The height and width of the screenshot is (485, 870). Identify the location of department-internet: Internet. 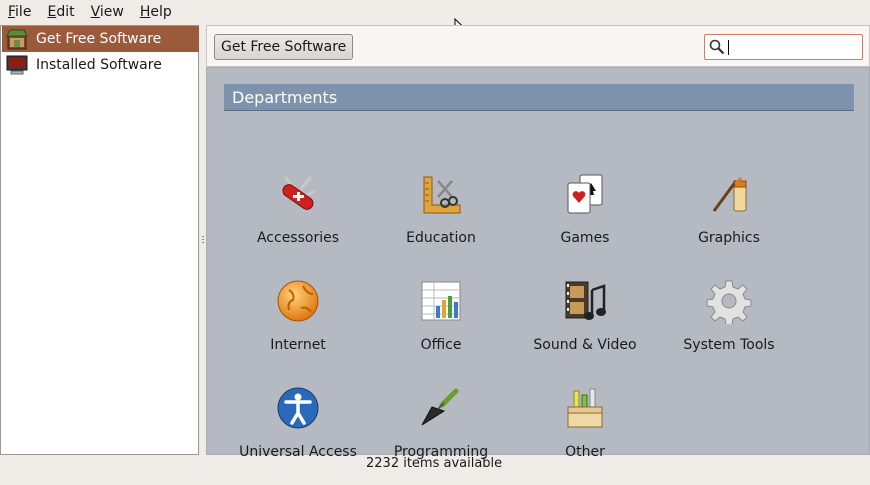
(298, 328).